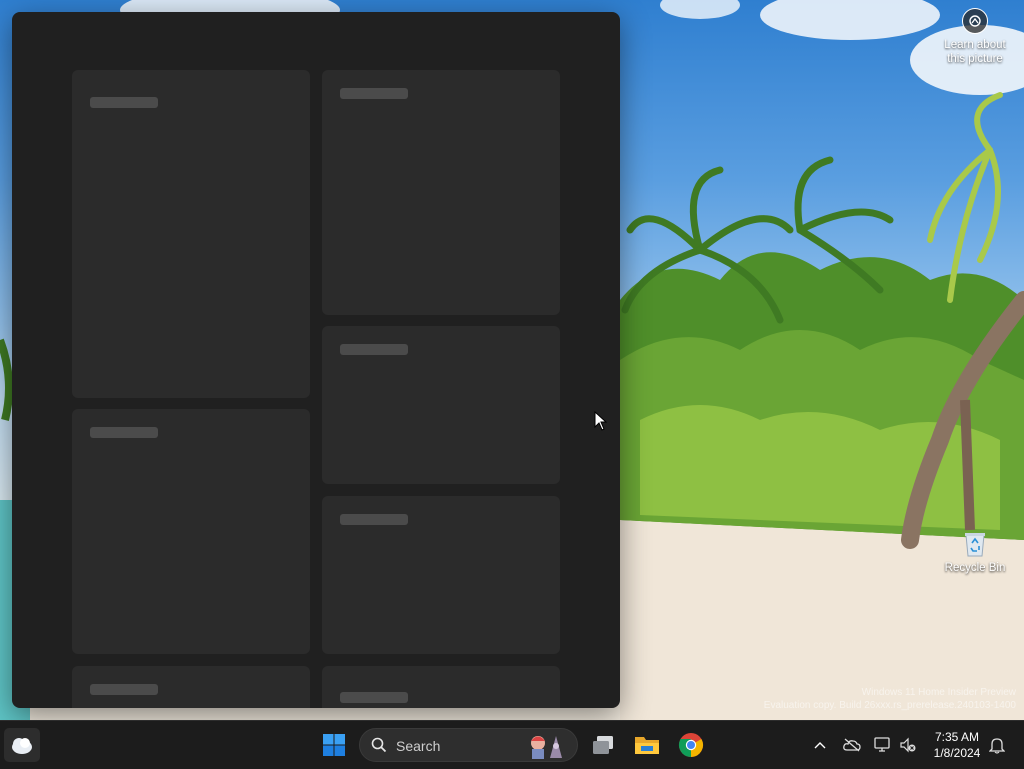  I want to click on clock-date: 1/8/2024, so click(957, 753).